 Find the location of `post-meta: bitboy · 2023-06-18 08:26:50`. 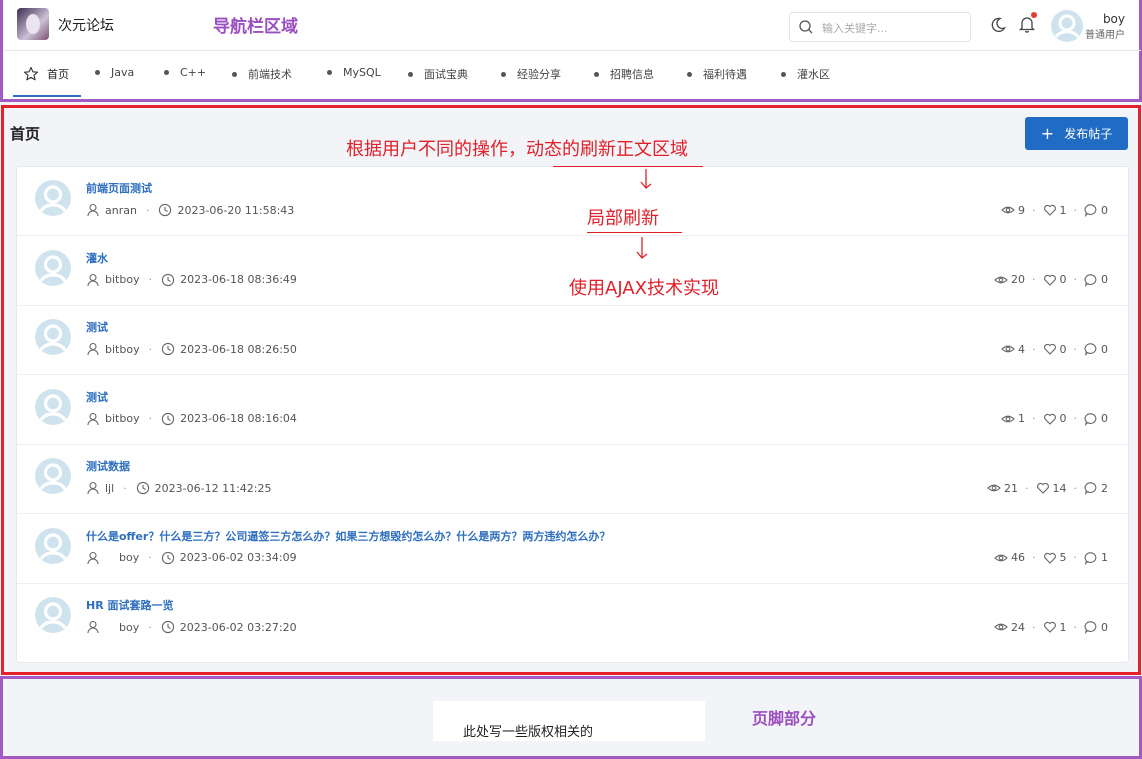

post-meta: bitboy · 2023-06-18 08:26:50 is located at coordinates (191, 349).